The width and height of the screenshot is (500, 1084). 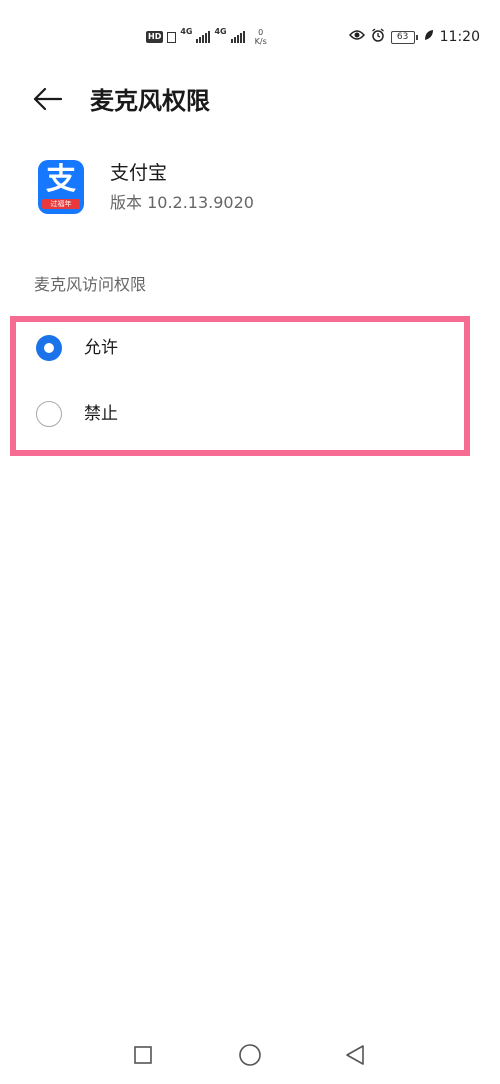 What do you see at coordinates (429, 37) in the screenshot?
I see `leaf-icon` at bounding box center [429, 37].